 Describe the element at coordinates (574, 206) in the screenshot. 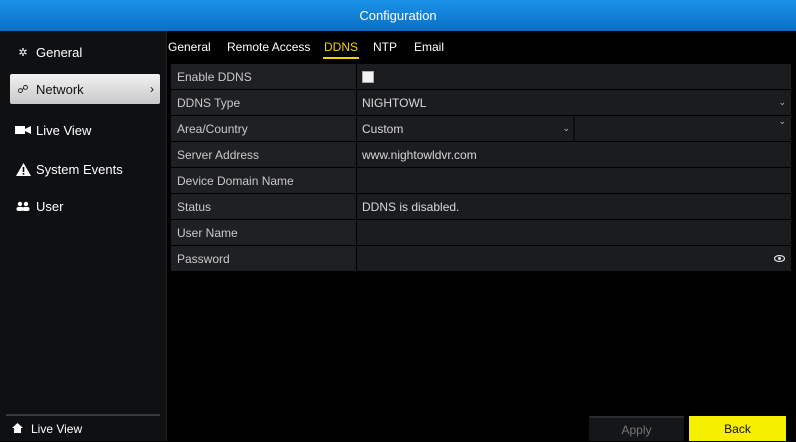

I see `status-cell: DDNS is disabled.` at that location.